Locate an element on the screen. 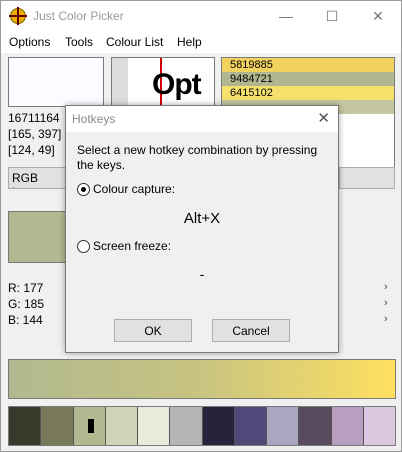 The width and height of the screenshot is (402, 452). title-bar: Just Color Picker — ☐ ✕ is located at coordinates (201, 16).